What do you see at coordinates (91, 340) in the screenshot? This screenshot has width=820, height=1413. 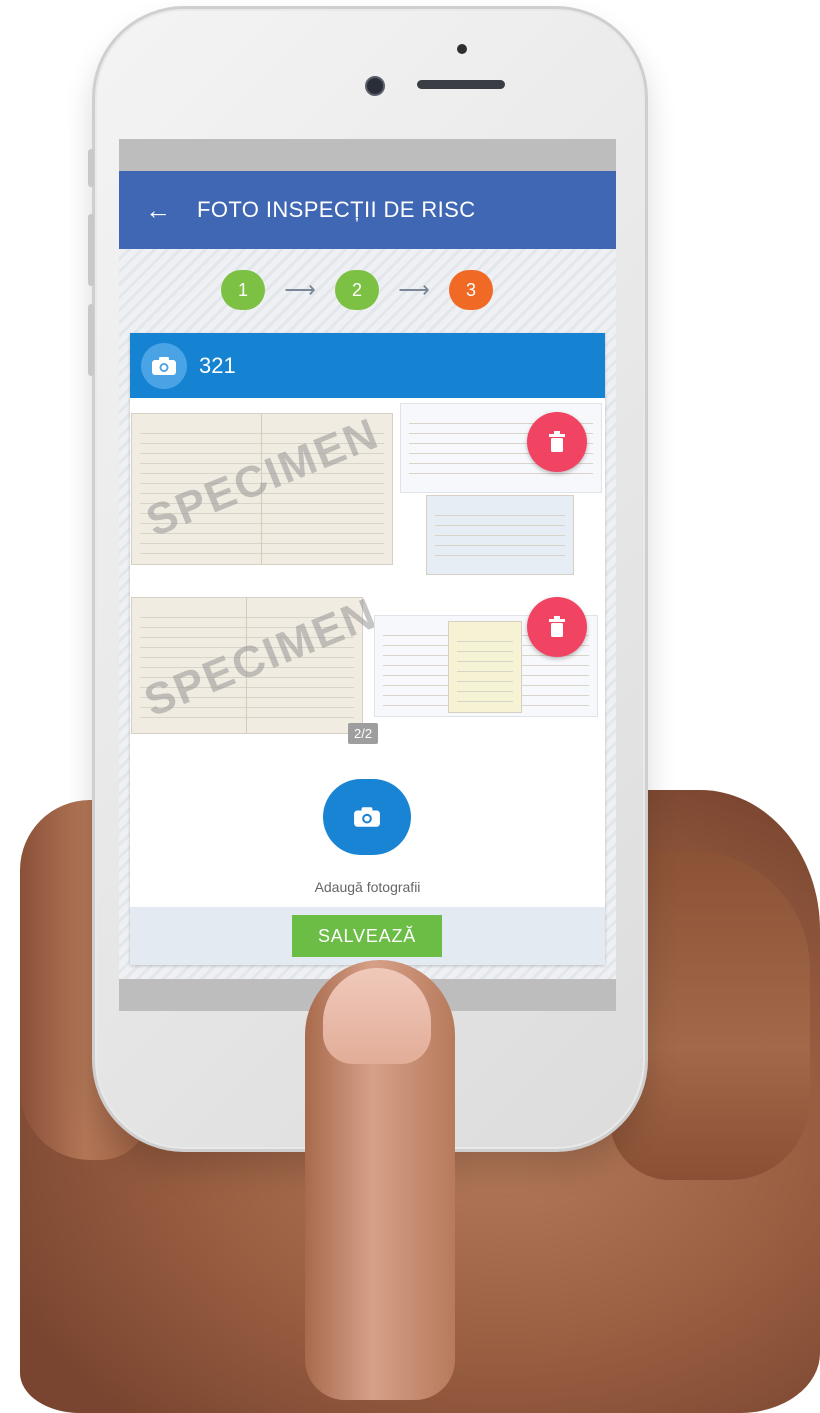 I see `volume-down-button` at bounding box center [91, 340].